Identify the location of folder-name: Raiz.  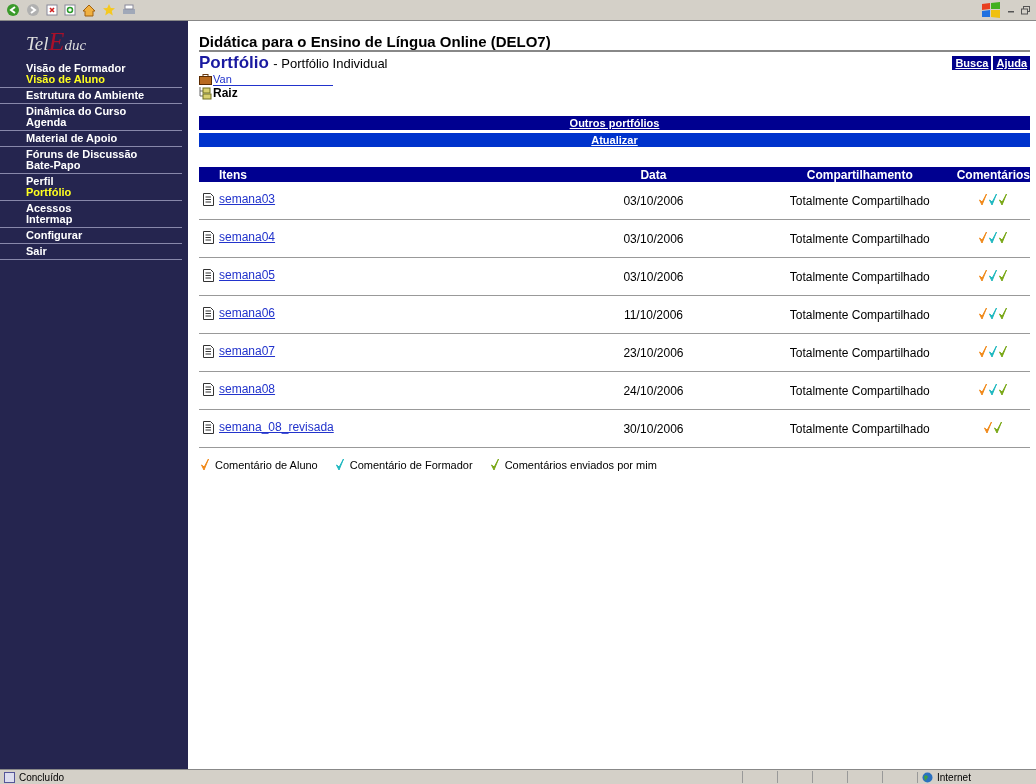
(225, 93).